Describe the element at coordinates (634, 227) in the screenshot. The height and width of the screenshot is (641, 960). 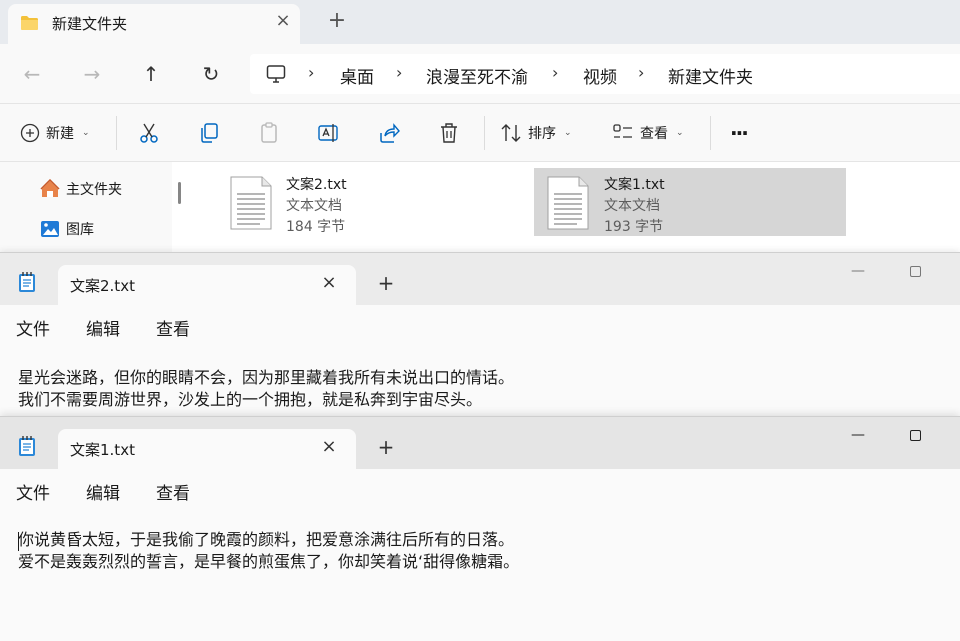
I see `file-size: 193 字节` at that location.